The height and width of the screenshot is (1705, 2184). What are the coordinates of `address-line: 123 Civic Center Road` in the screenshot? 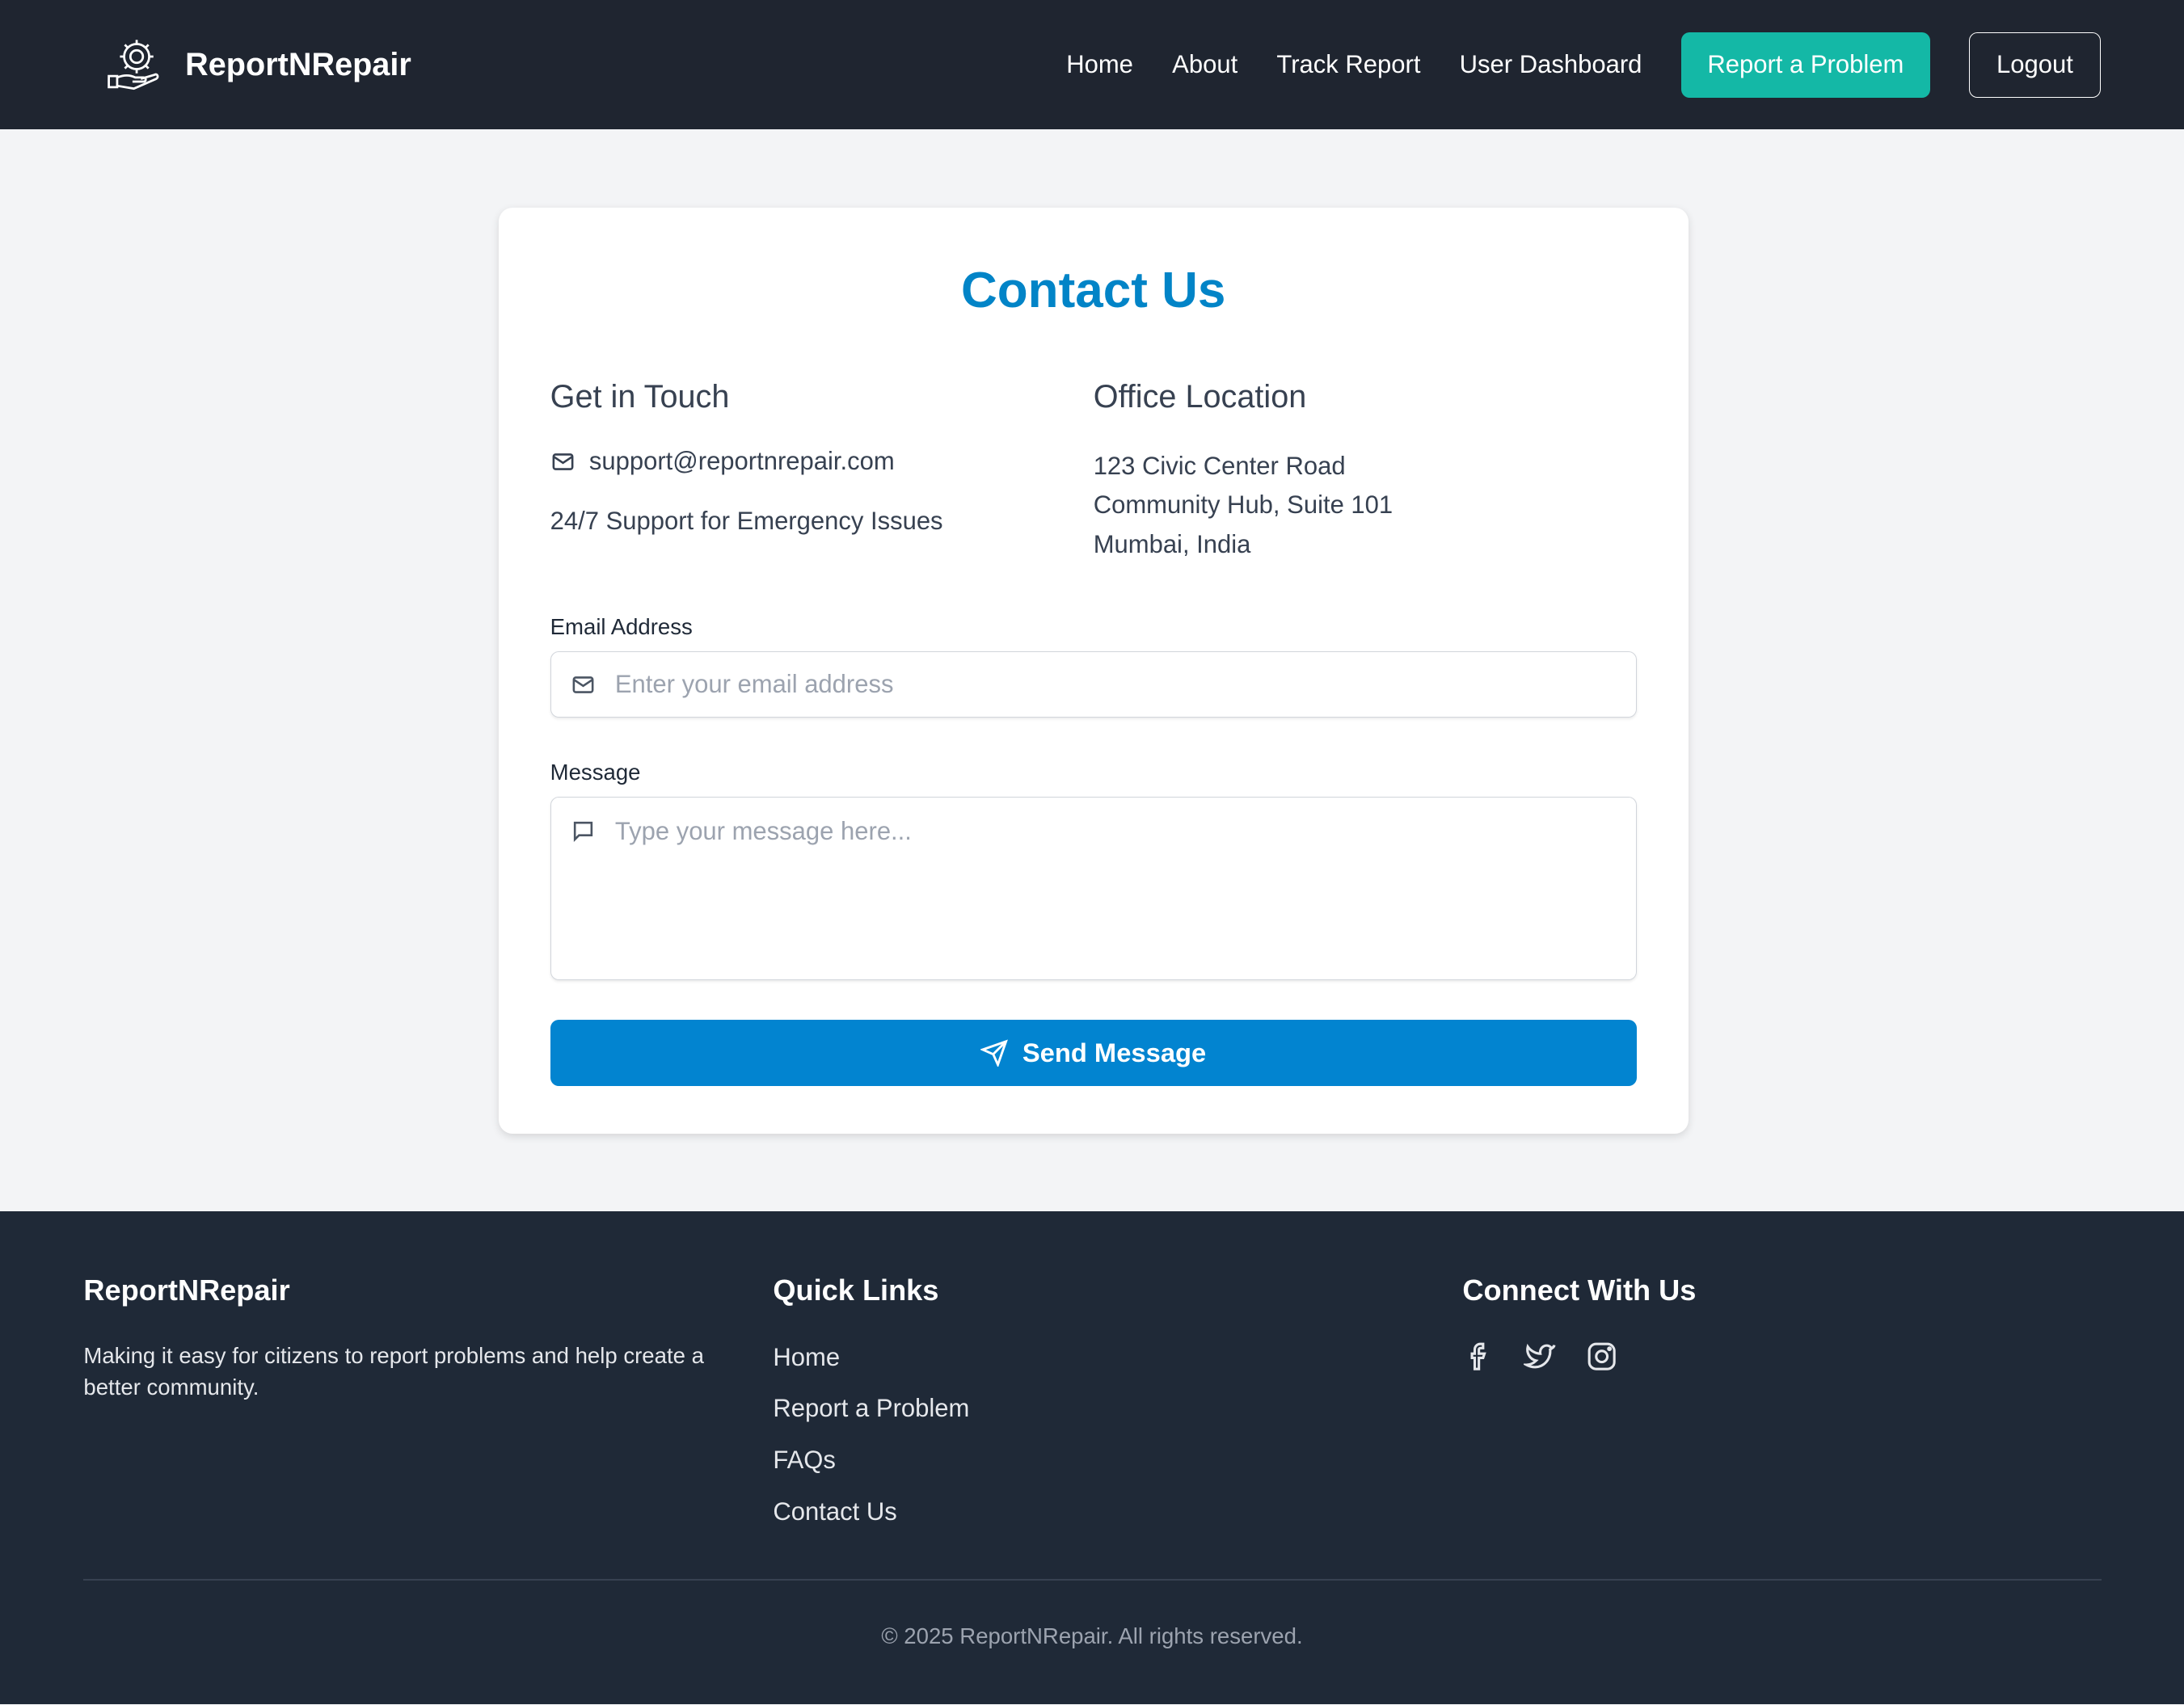 It's located at (1219, 466).